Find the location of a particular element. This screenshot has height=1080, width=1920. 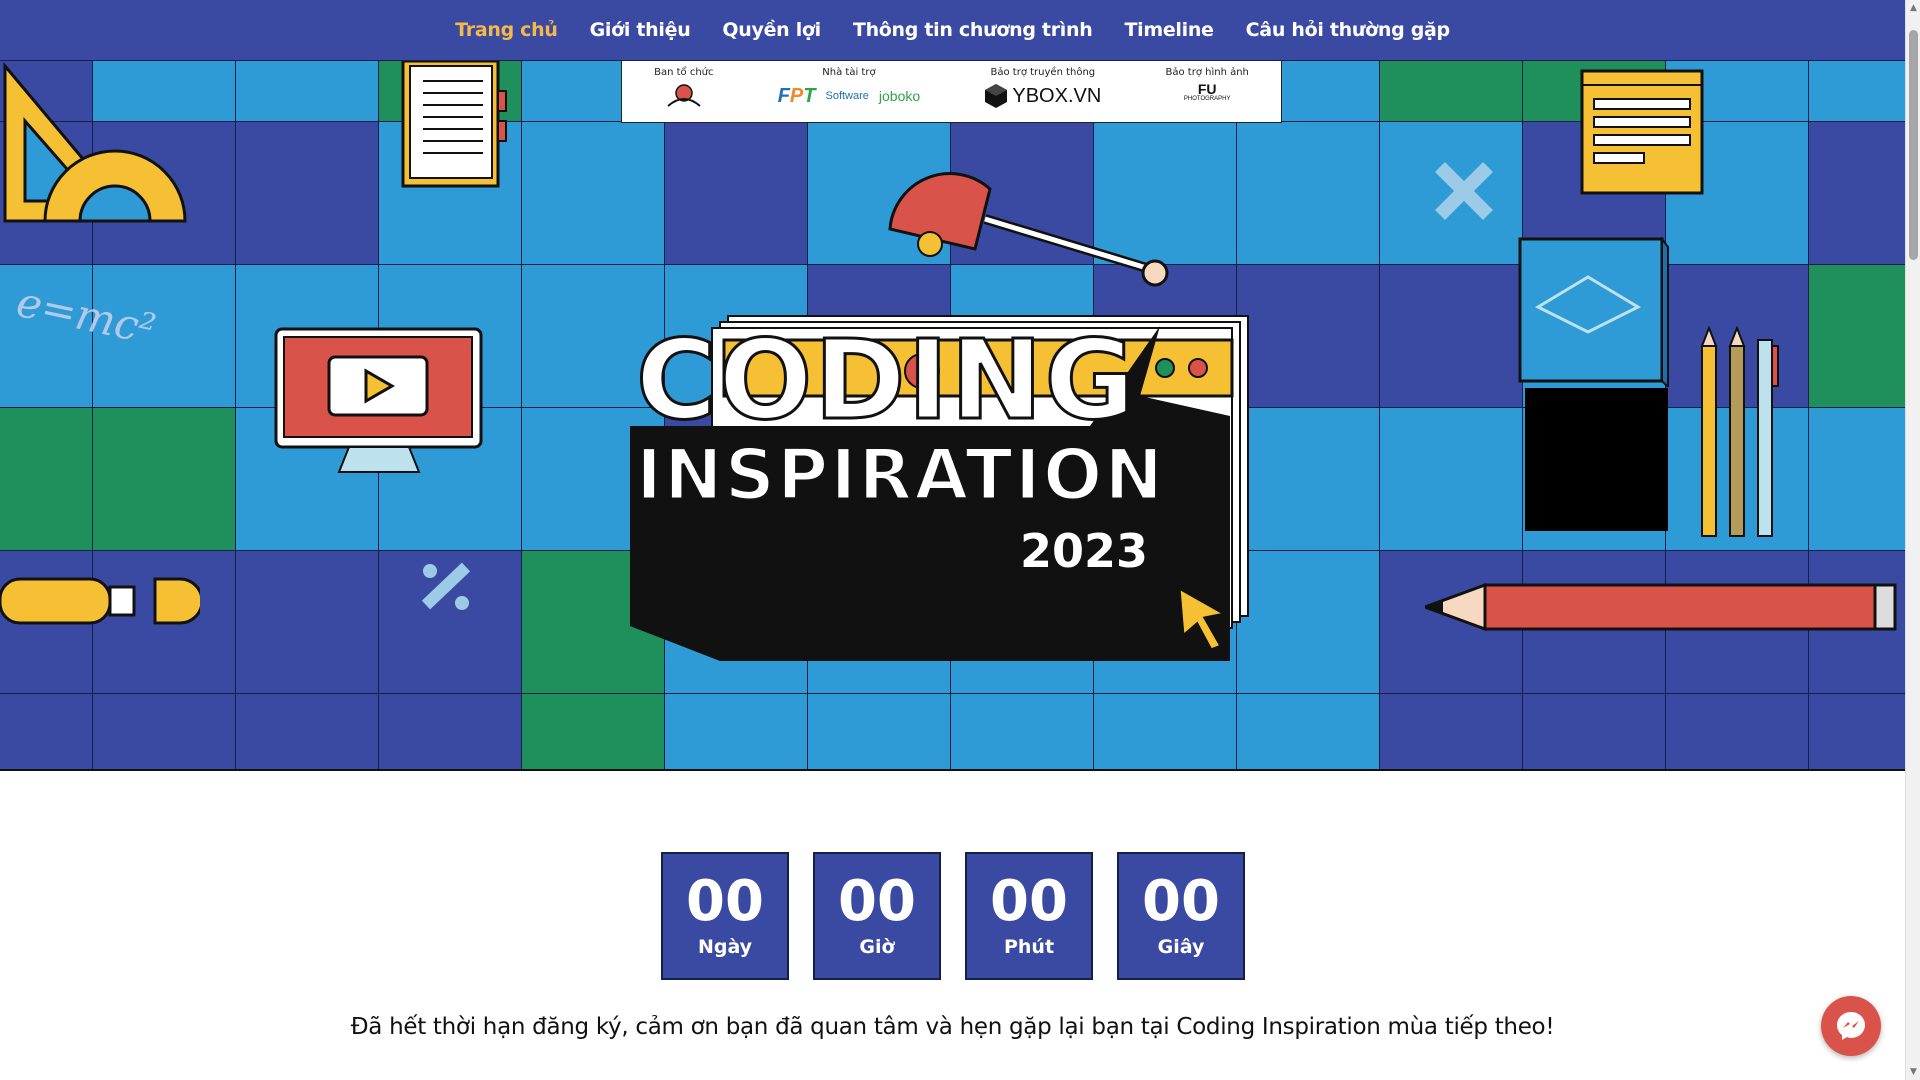

fpt-software-text: Software is located at coordinates (847, 96).